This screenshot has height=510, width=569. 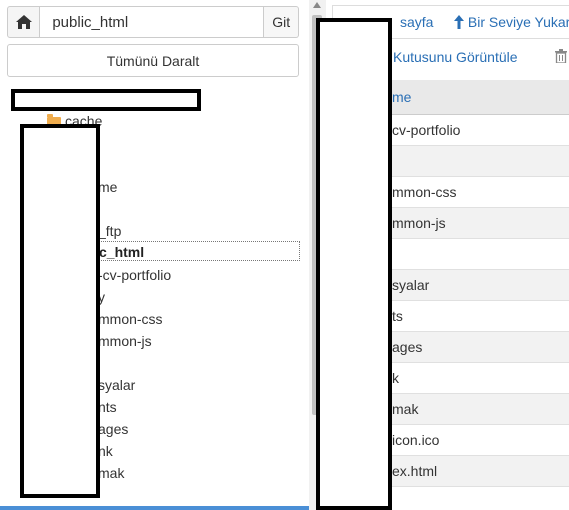 I want to click on tree-item: mmon-css, so click(x=130, y=319).